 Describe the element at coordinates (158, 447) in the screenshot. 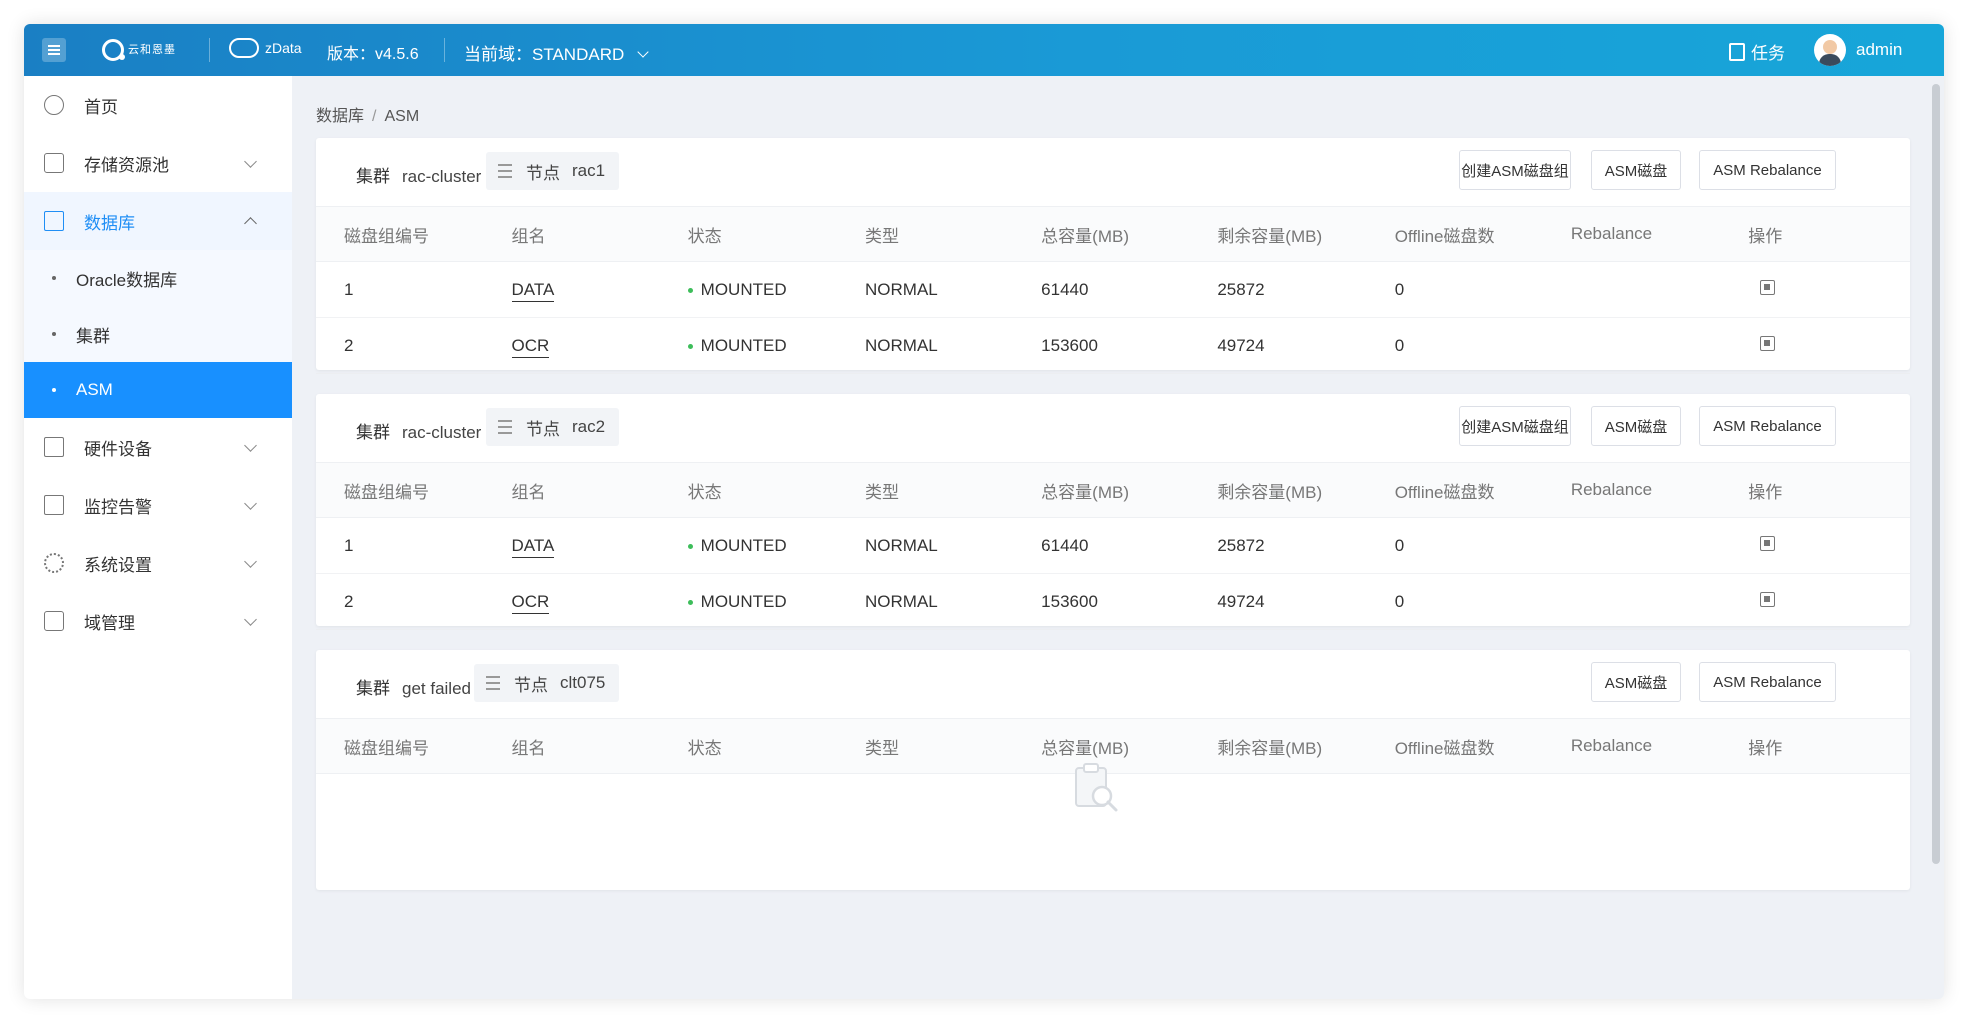

I see `sidebar-item-hardware: 硬件设备` at that location.